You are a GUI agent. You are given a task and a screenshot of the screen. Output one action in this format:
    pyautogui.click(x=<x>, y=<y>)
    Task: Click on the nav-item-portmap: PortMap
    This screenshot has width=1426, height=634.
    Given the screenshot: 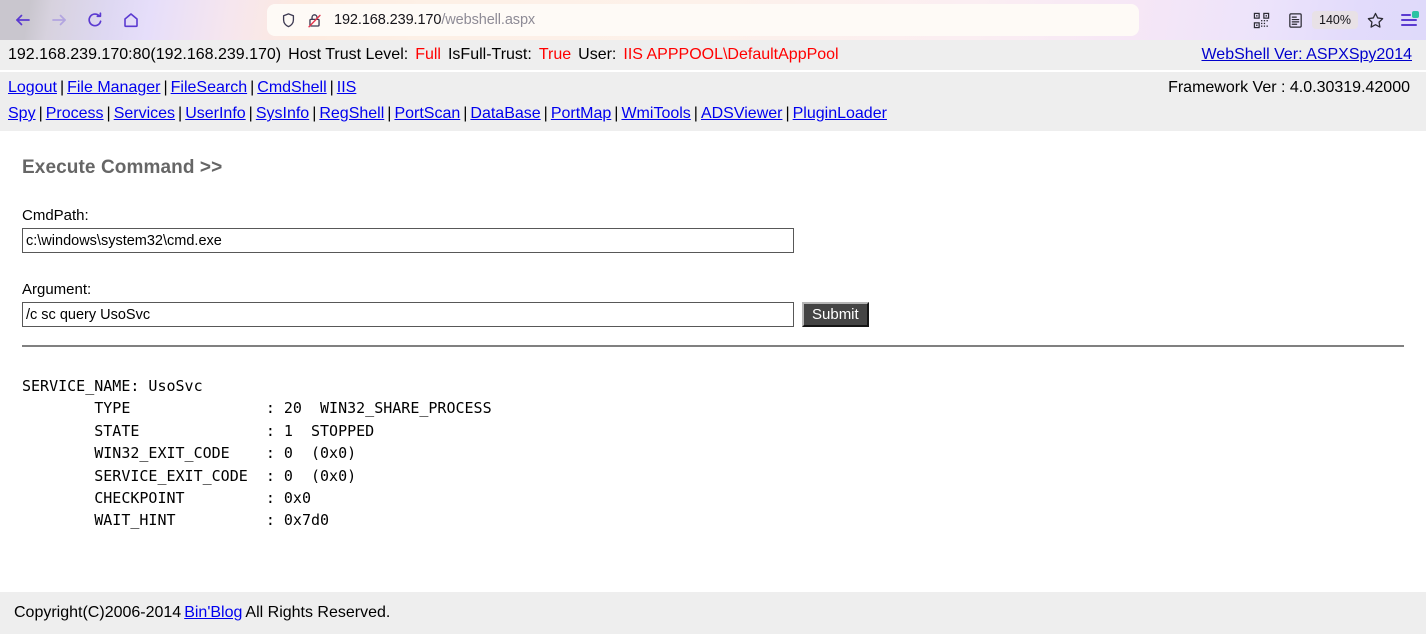 What is the action you would take?
    pyautogui.click(x=581, y=113)
    